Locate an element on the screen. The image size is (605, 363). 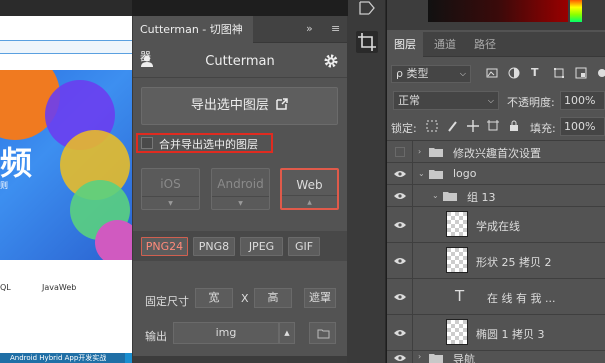
clip-button: 遮罩 is located at coordinates (320, 298).